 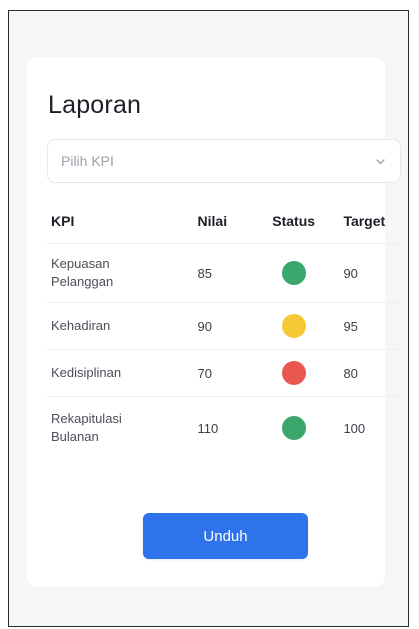 I want to click on table-row: Kehadiran 90 95, so click(x=224, y=326).